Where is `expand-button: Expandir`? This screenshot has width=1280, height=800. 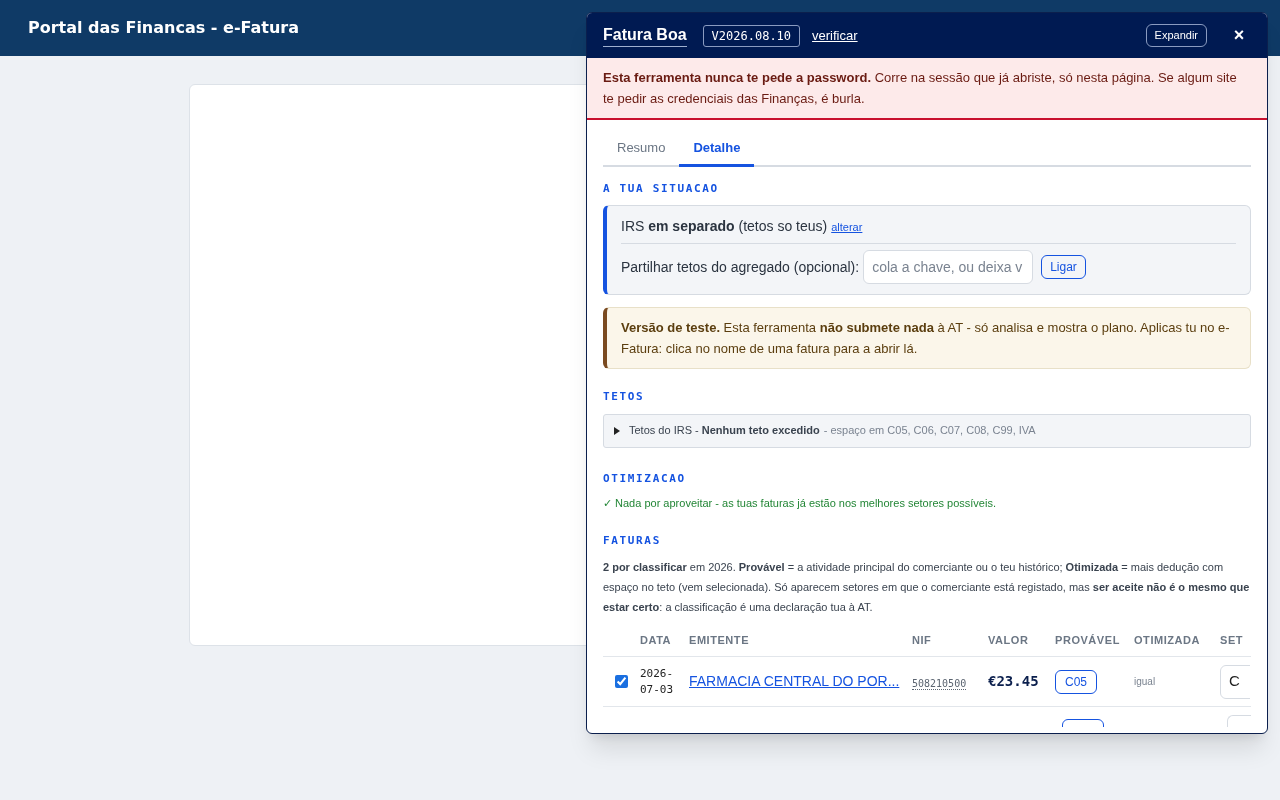
expand-button: Expandir is located at coordinates (1176, 35).